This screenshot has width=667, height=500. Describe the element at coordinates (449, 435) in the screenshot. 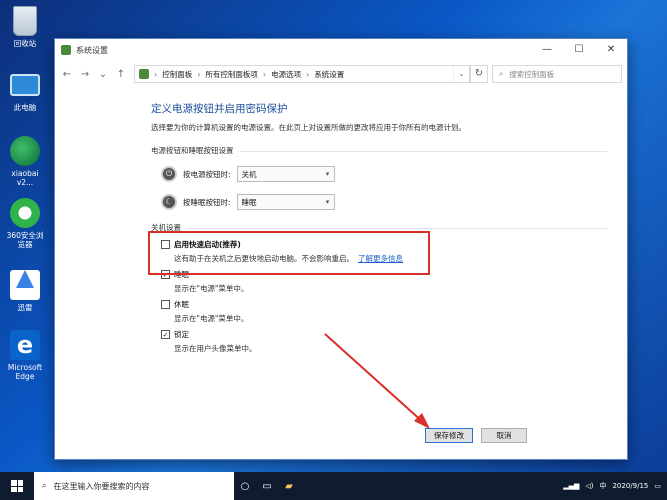

I see `save-button: 保存修改` at that location.